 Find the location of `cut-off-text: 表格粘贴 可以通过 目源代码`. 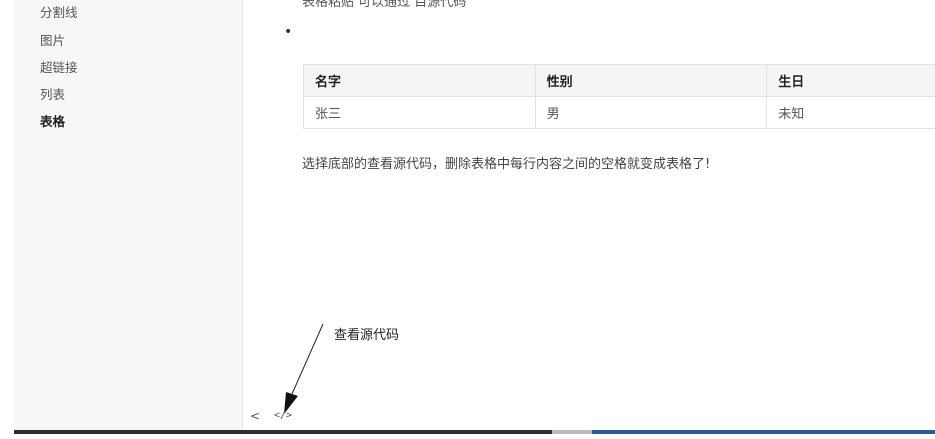

cut-off-text: 表格粘贴 可以通过 目源代码 is located at coordinates (384, 5).